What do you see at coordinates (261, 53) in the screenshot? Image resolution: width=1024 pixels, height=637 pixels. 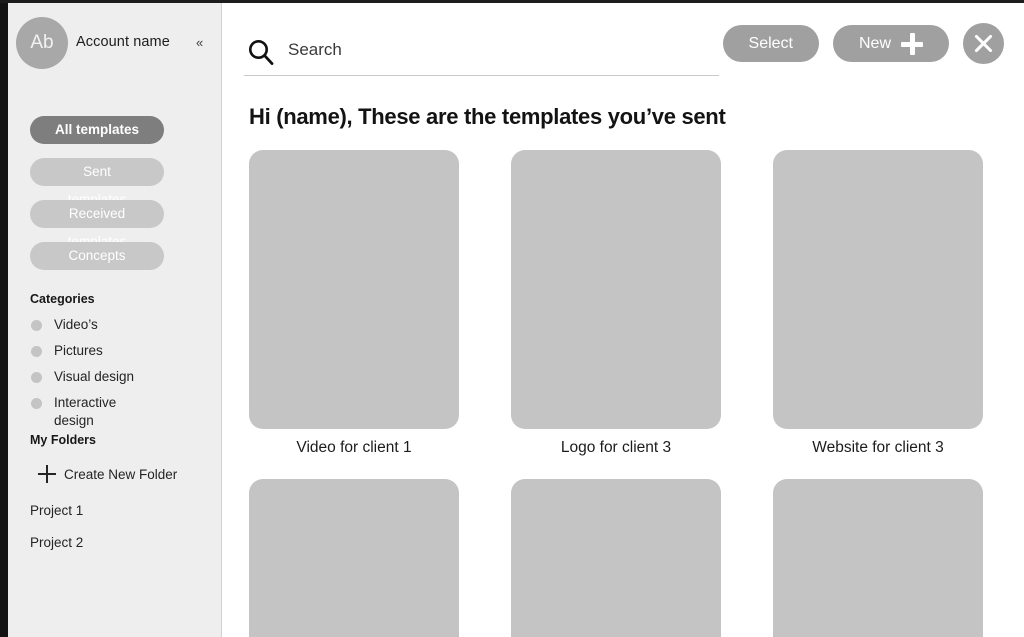 I see `search-icon` at bounding box center [261, 53].